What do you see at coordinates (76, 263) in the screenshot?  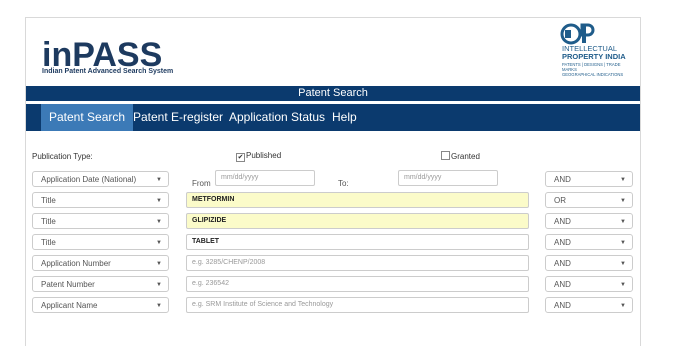 I see `field-select-value: Application Number` at bounding box center [76, 263].